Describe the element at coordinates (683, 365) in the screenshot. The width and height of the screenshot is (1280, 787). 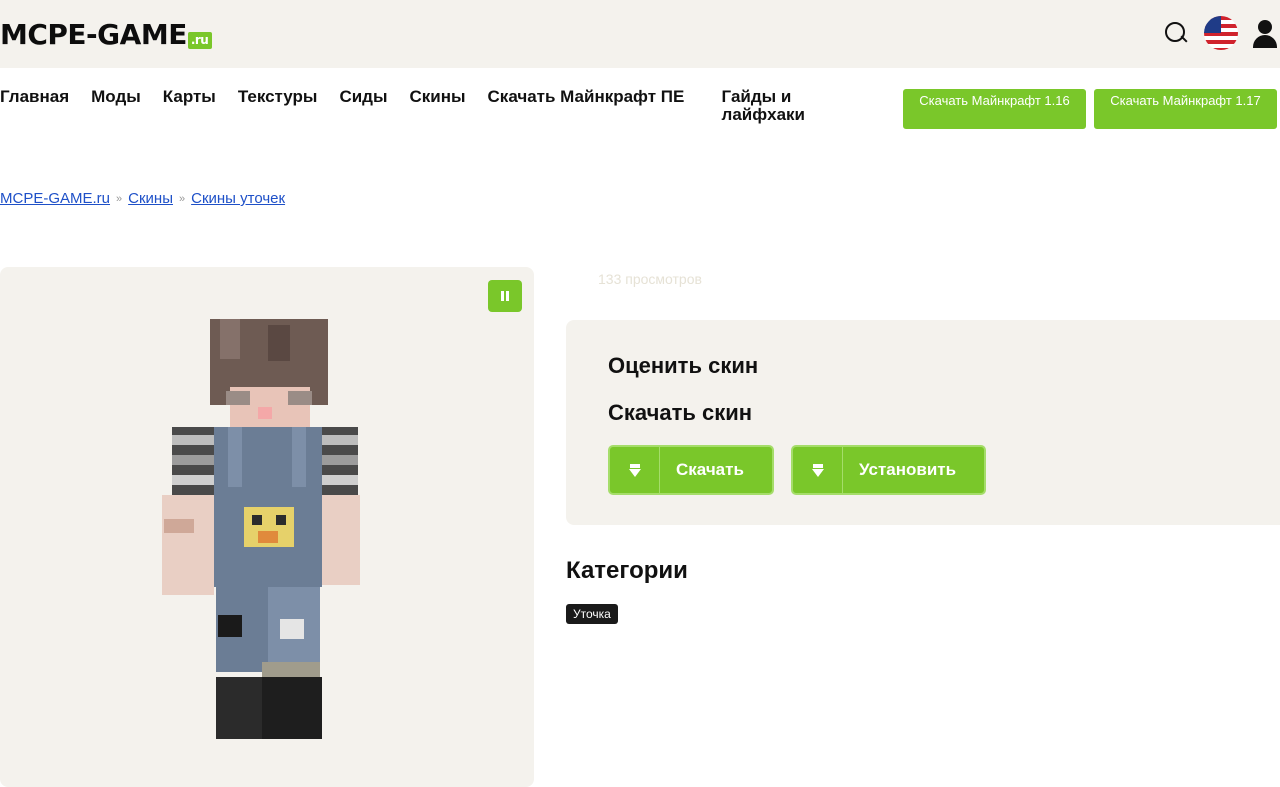
I see `rate-title: Оценить скин` at that location.